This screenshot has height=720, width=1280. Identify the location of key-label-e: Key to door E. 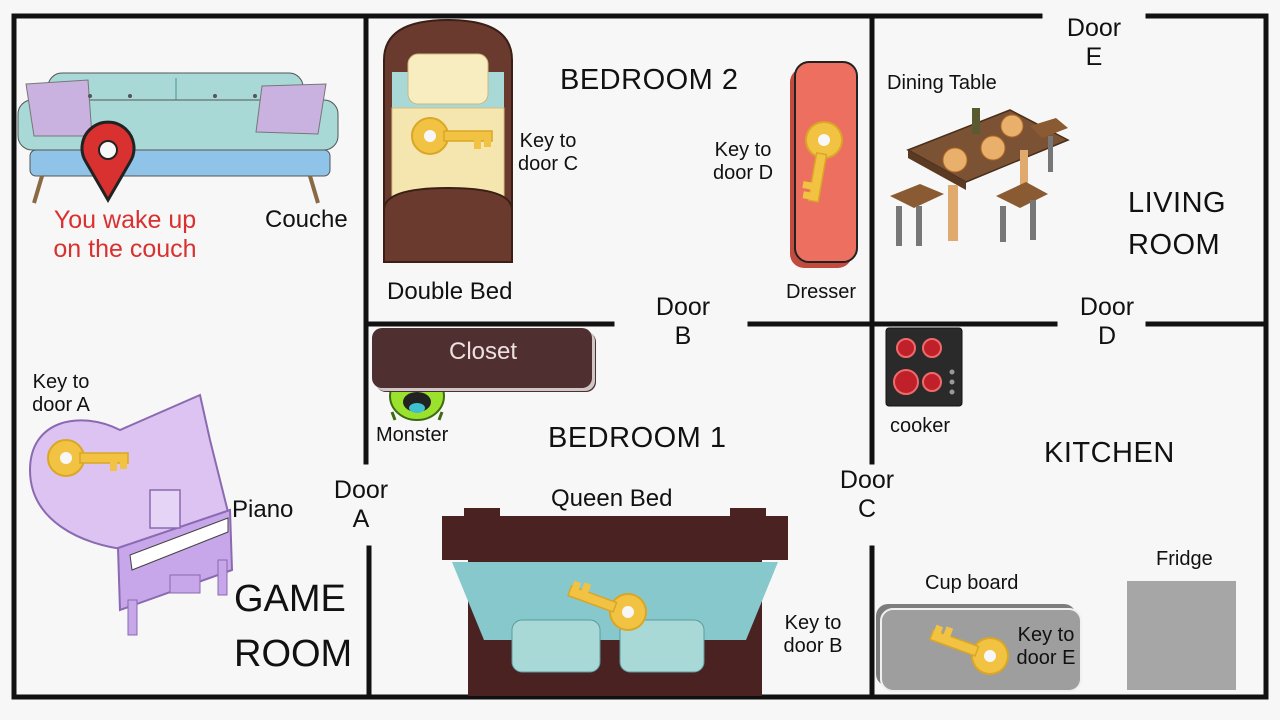
(1046, 647).